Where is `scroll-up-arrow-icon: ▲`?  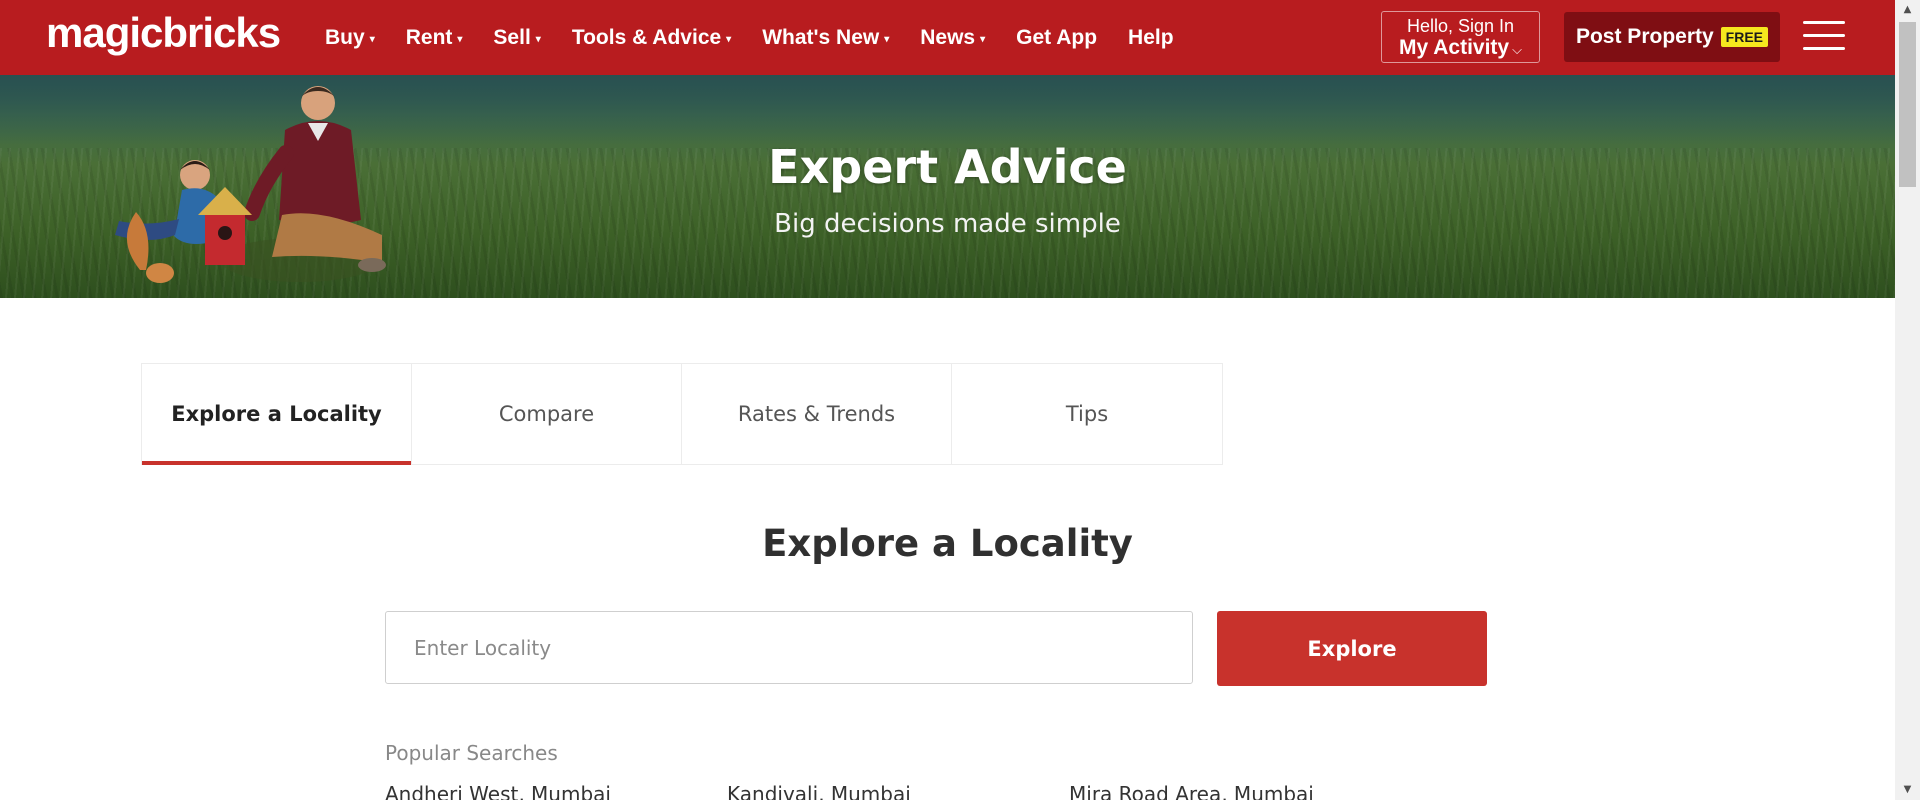
scroll-up-arrow-icon: ▲ is located at coordinates (1907, 10).